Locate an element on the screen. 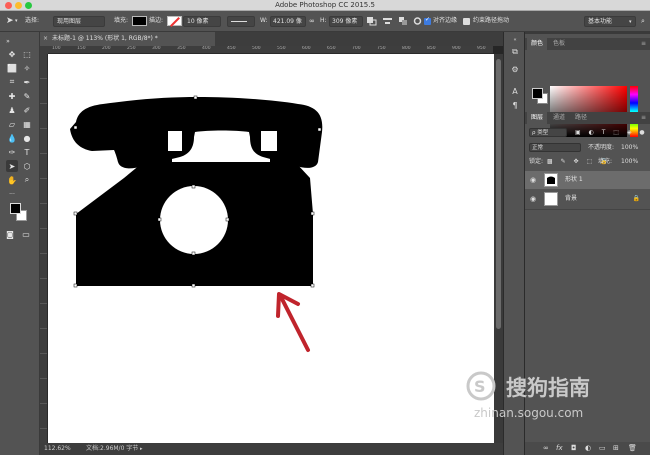 This screenshot has height=455, width=650. layer-filter-icons: ▣ ◐ T ⬚ ◈ ● is located at coordinates (611, 133).